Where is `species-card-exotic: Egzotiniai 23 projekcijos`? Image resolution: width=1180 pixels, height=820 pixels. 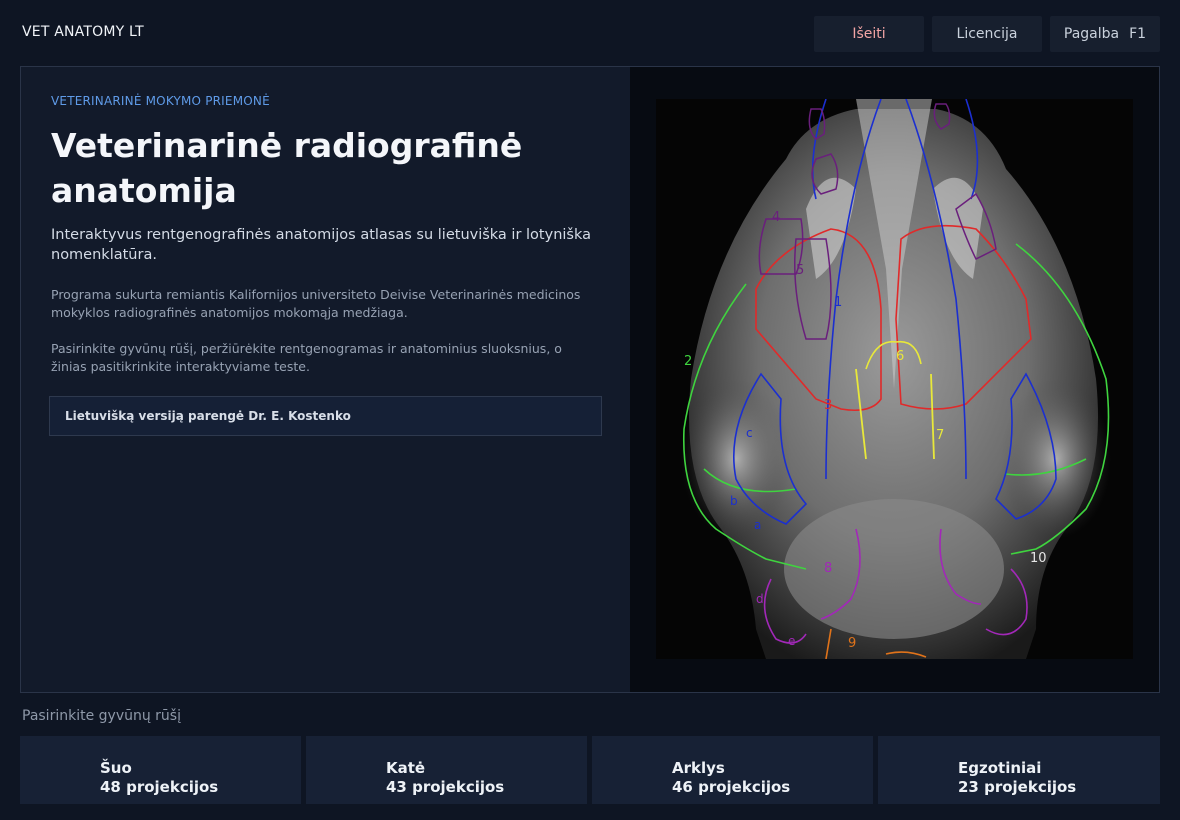 species-card-exotic: Egzotiniai 23 projekcijos is located at coordinates (1019, 770).